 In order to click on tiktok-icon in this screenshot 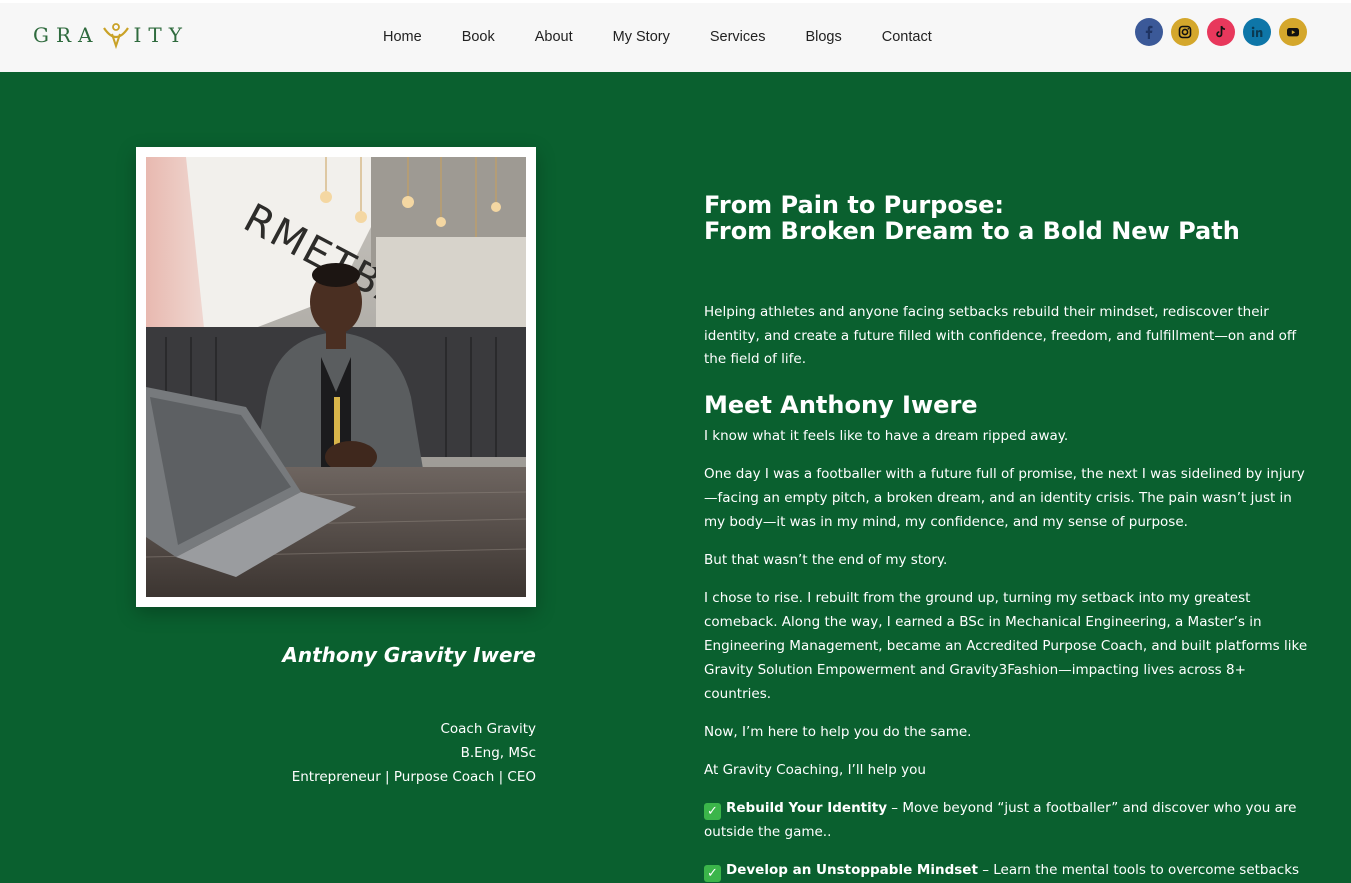, I will do `click(1221, 32)`.